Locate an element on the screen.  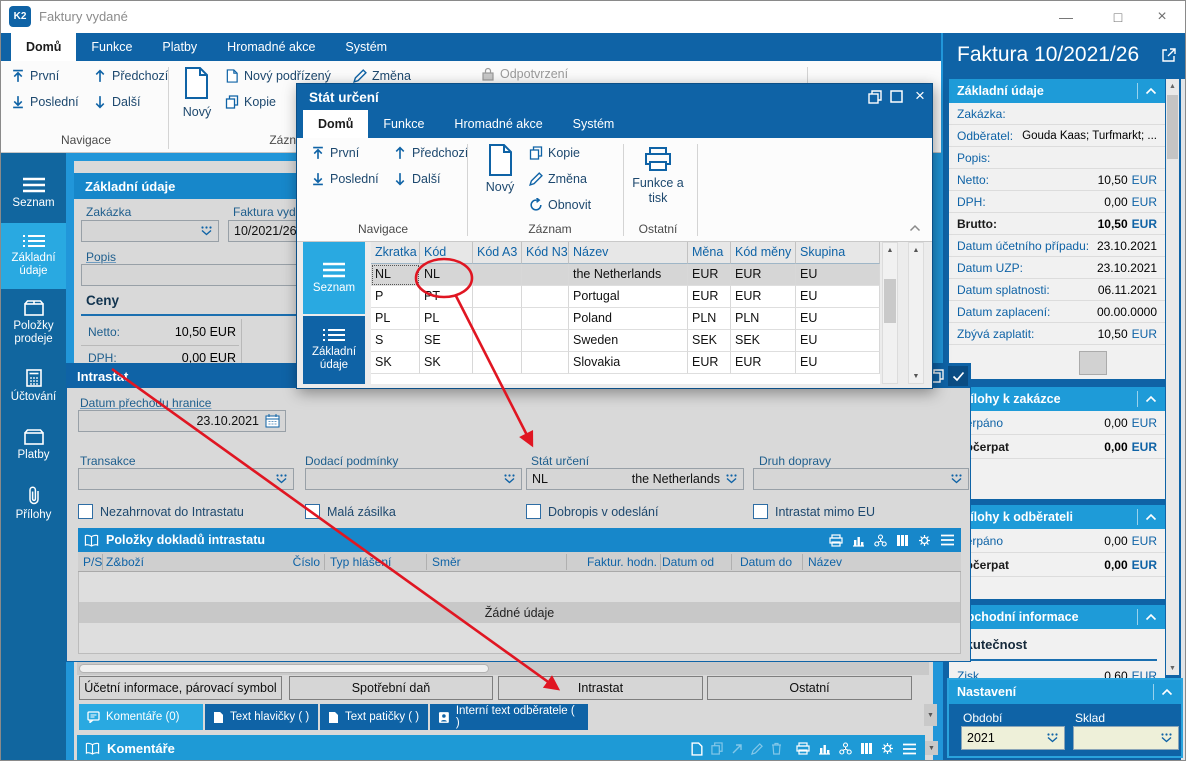
maximize-button: □ is located at coordinates (1118, 17).